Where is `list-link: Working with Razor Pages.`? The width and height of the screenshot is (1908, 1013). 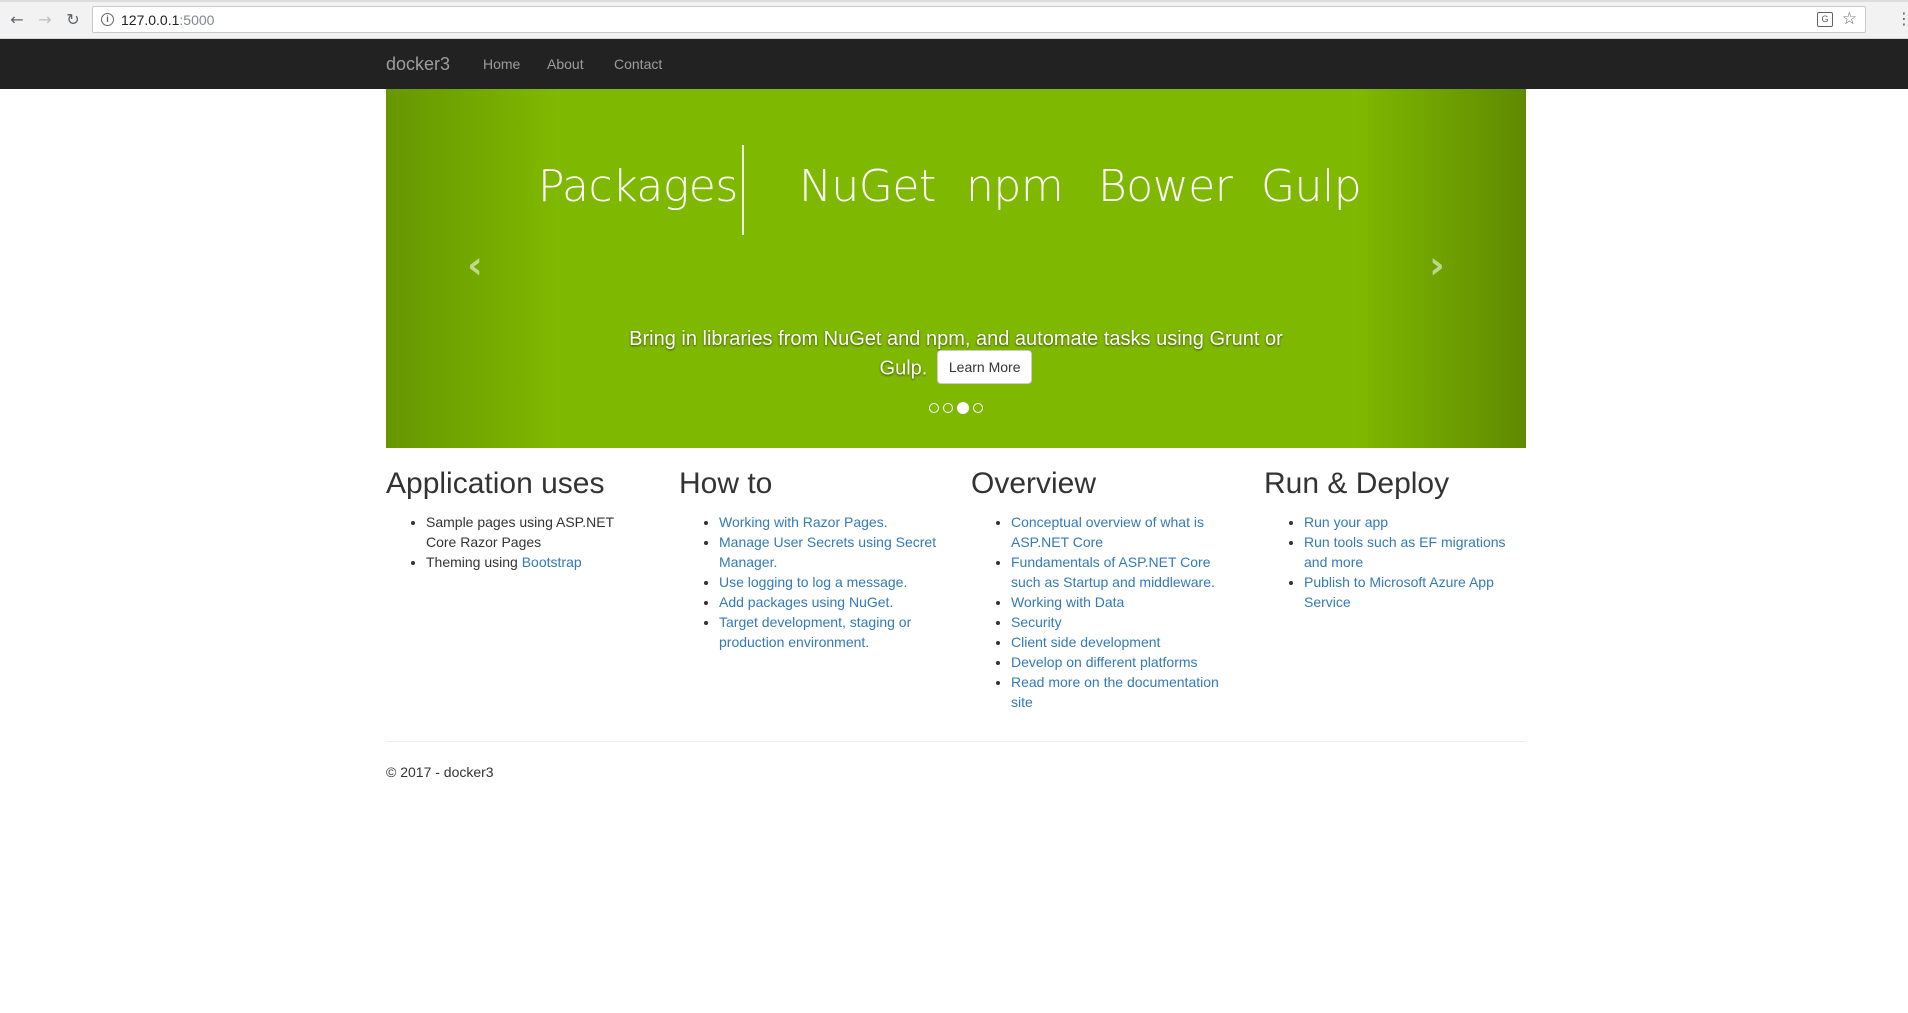
list-link: Working with Razor Pages. is located at coordinates (803, 522).